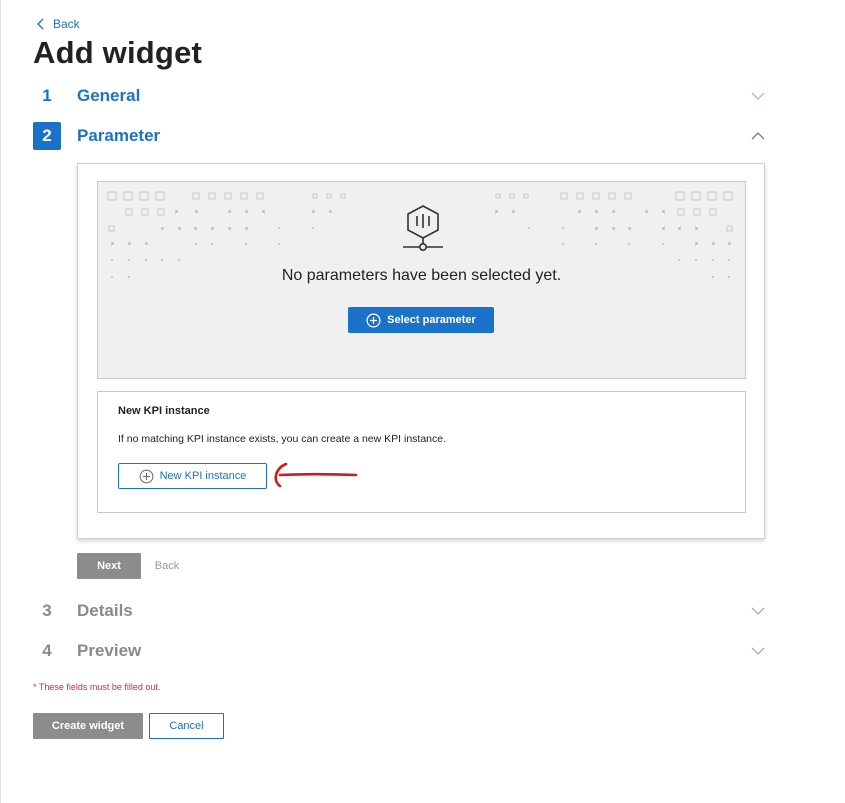 The width and height of the screenshot is (845, 803). What do you see at coordinates (47, 136) in the screenshot?
I see `step-number: 2` at bounding box center [47, 136].